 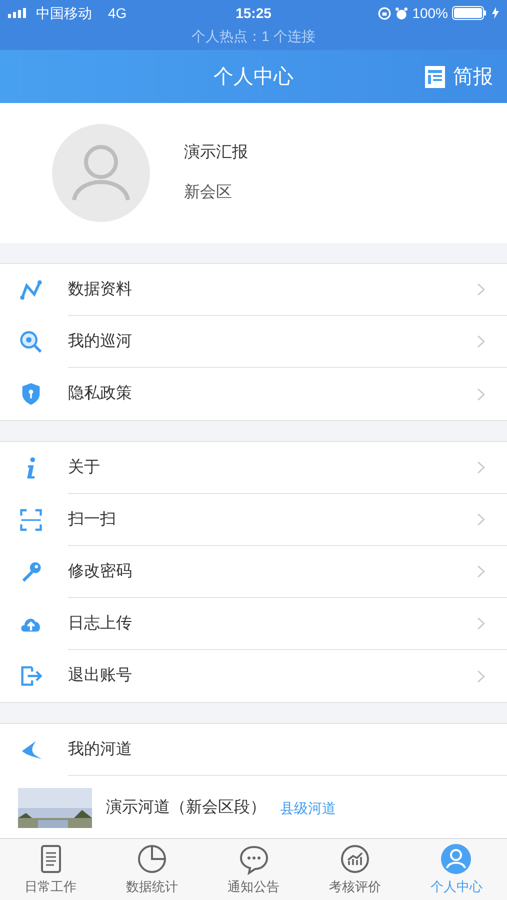 What do you see at coordinates (101, 173) in the screenshot?
I see `avatar-icon` at bounding box center [101, 173].